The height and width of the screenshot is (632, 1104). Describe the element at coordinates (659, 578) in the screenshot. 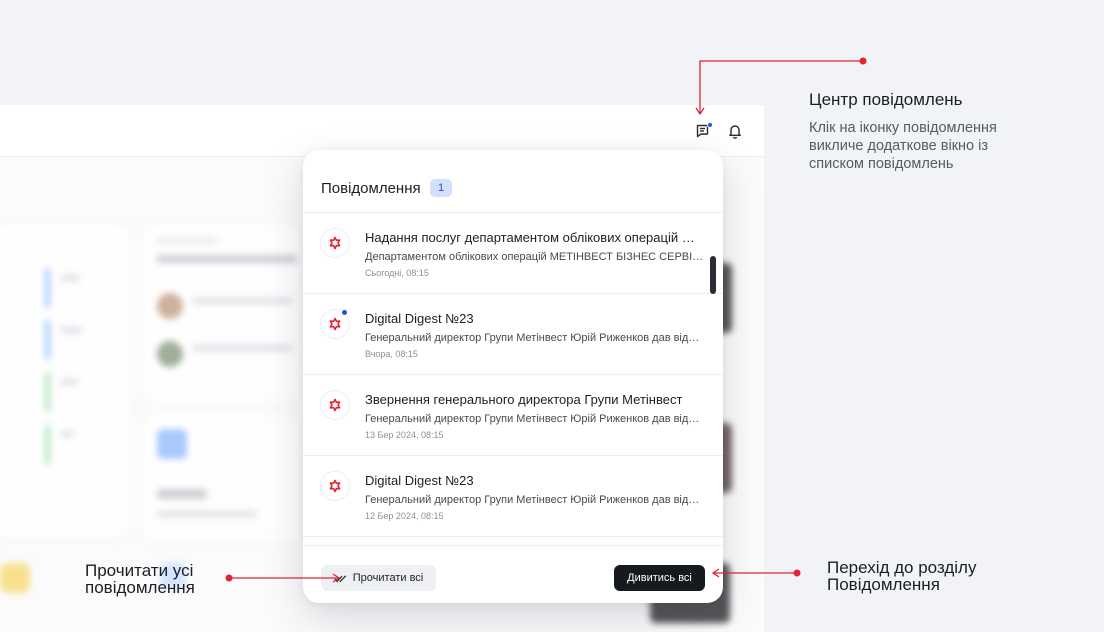

I see `view-all-button: Дивитись всі` at that location.